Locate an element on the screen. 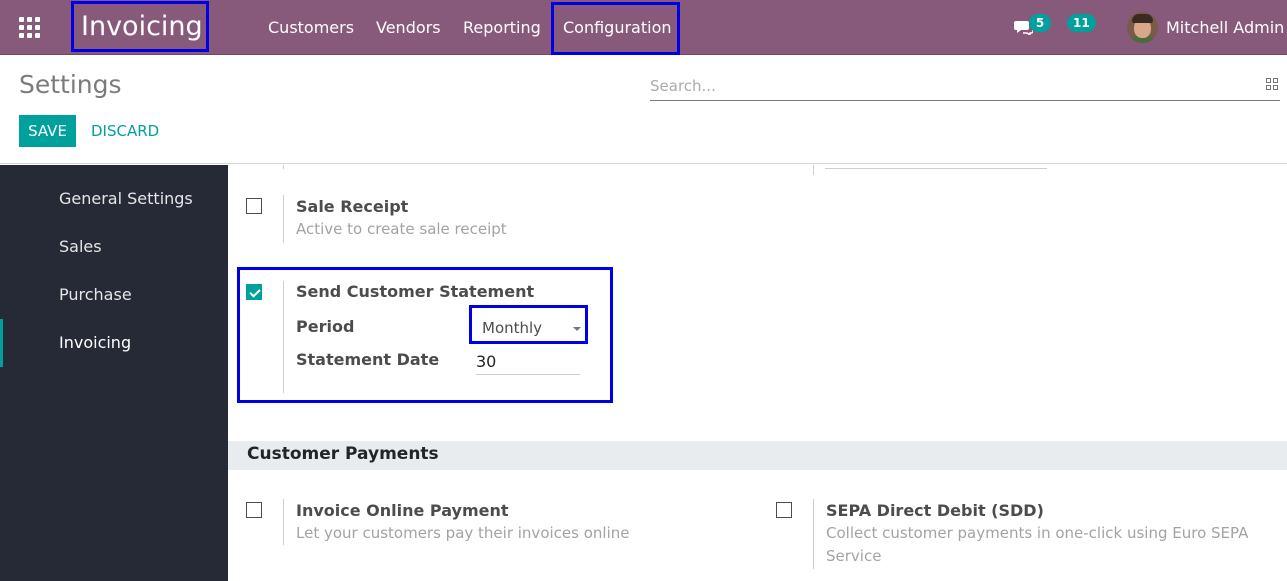 This screenshot has width=1287, height=581. menu-reporting: Reporting is located at coordinates (502, 27).